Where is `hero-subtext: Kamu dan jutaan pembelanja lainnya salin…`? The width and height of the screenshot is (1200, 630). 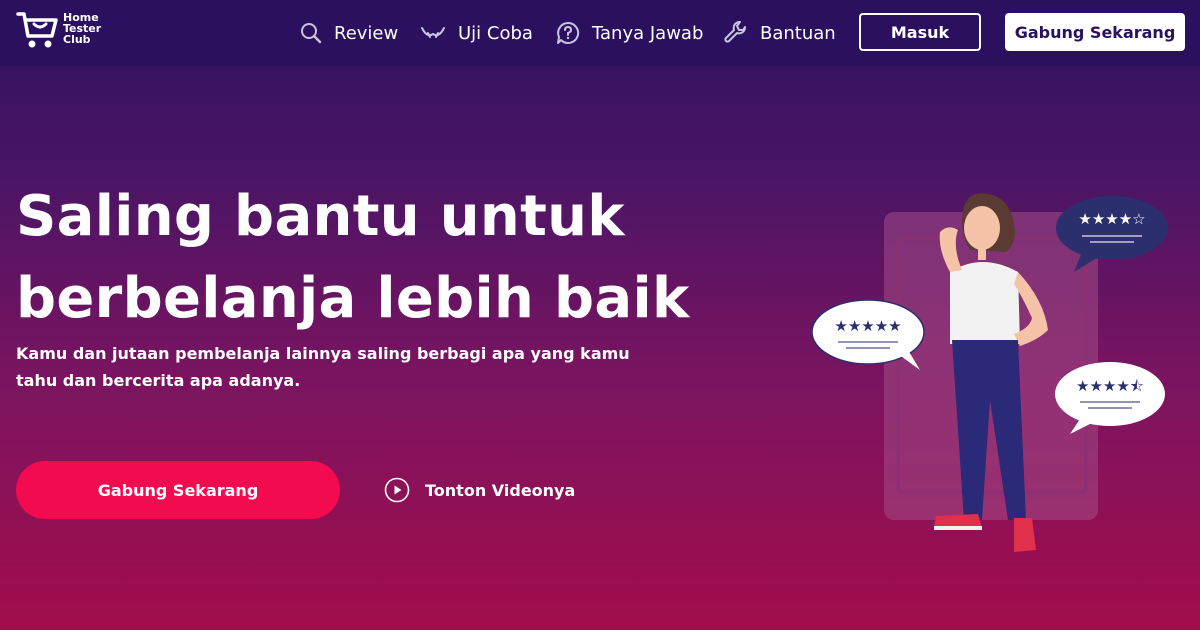
hero-subtext: Kamu dan jutaan pembelanja lainnya salin… is located at coordinates (323, 367).